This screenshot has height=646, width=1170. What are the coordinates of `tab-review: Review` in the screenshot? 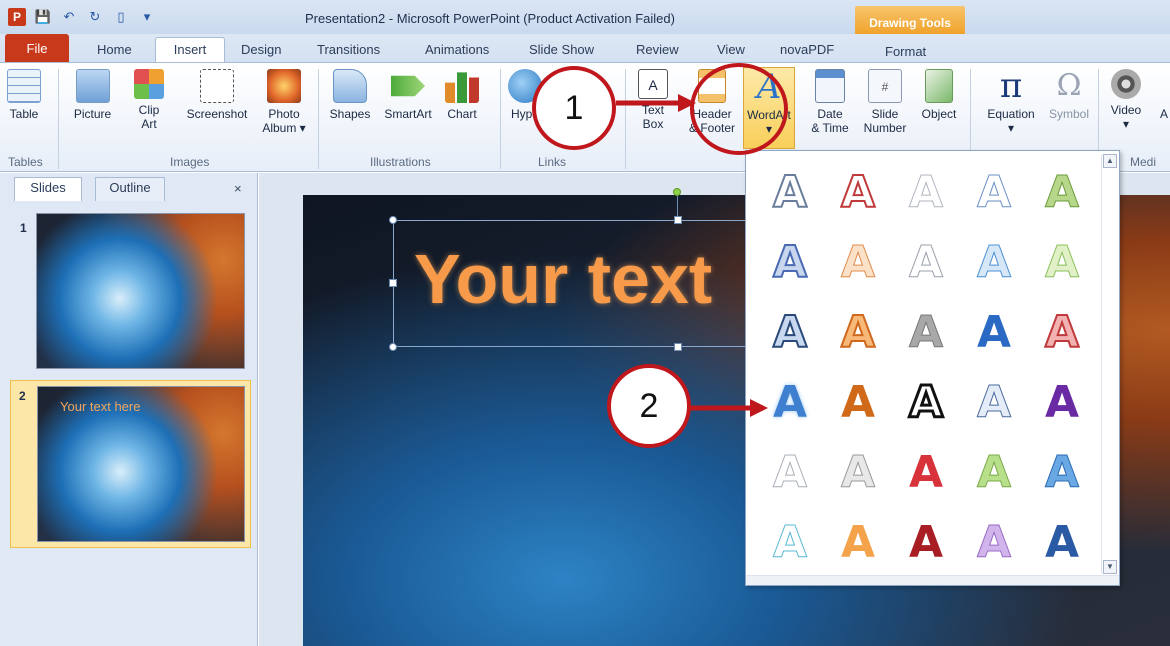 It's located at (657, 49).